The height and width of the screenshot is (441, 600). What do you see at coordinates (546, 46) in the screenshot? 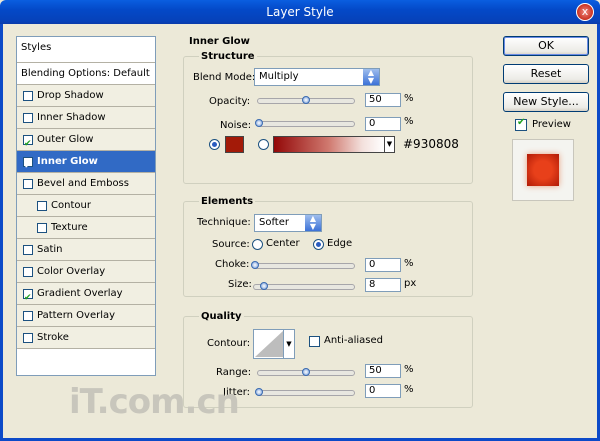
I see `ok-button: OK` at bounding box center [546, 46].